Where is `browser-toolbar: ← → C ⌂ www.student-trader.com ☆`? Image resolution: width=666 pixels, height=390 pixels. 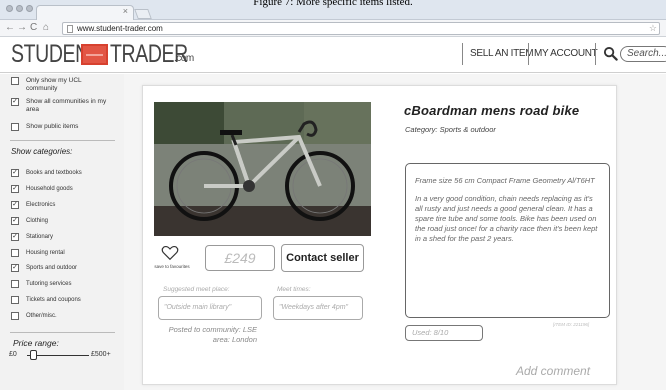
browser-toolbar: ← → C ⌂ www.student-trader.com ☆ is located at coordinates (333, 28).